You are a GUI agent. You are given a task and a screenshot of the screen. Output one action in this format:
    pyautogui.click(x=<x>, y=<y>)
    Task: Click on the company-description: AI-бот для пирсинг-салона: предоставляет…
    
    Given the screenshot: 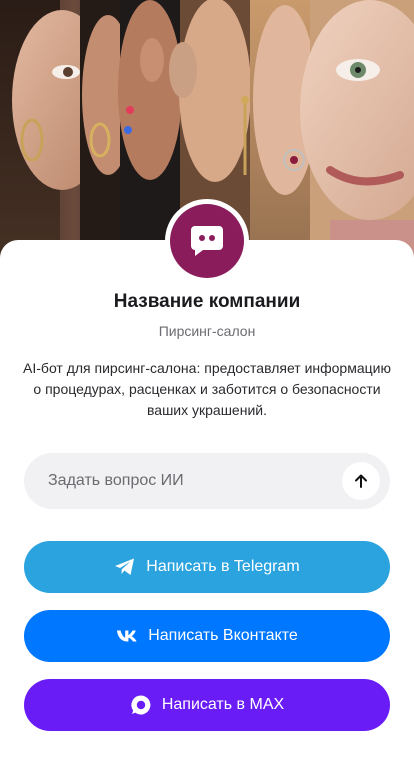 What is the action you would take?
    pyautogui.click(x=207, y=389)
    